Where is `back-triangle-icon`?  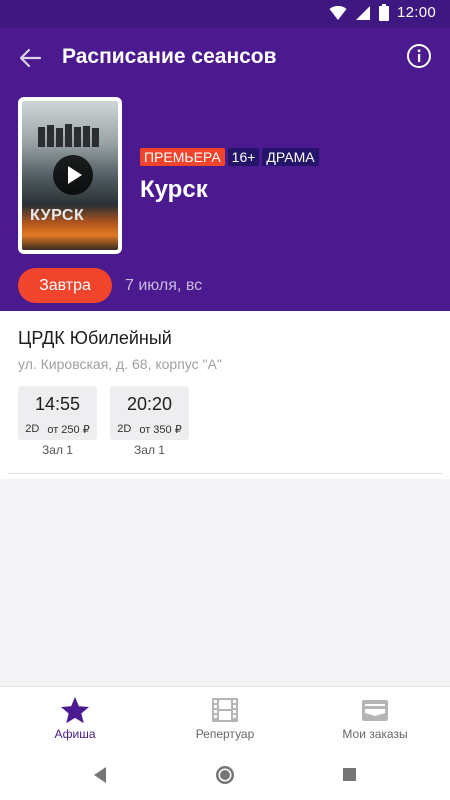
back-triangle-icon is located at coordinates (100, 775).